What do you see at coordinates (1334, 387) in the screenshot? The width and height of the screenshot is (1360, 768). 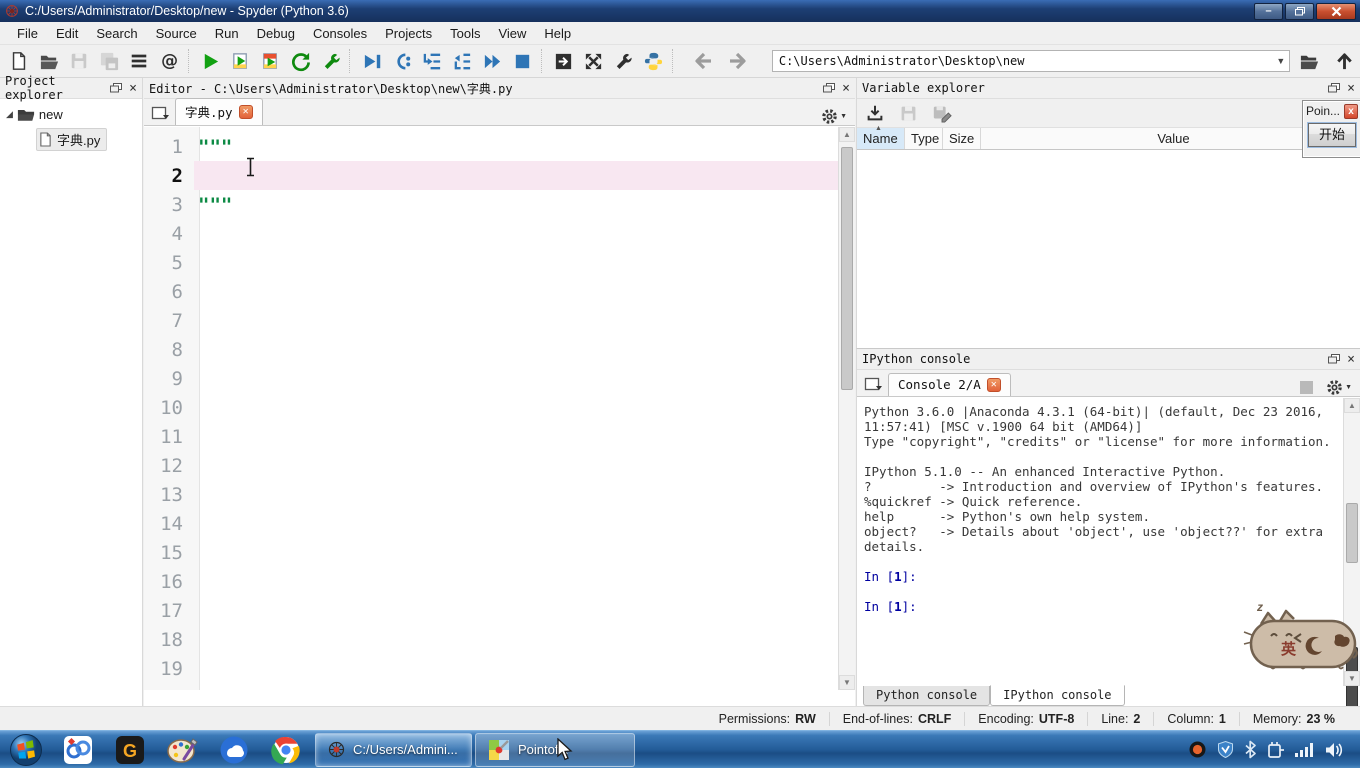 I see `console-options-gear-icon` at bounding box center [1334, 387].